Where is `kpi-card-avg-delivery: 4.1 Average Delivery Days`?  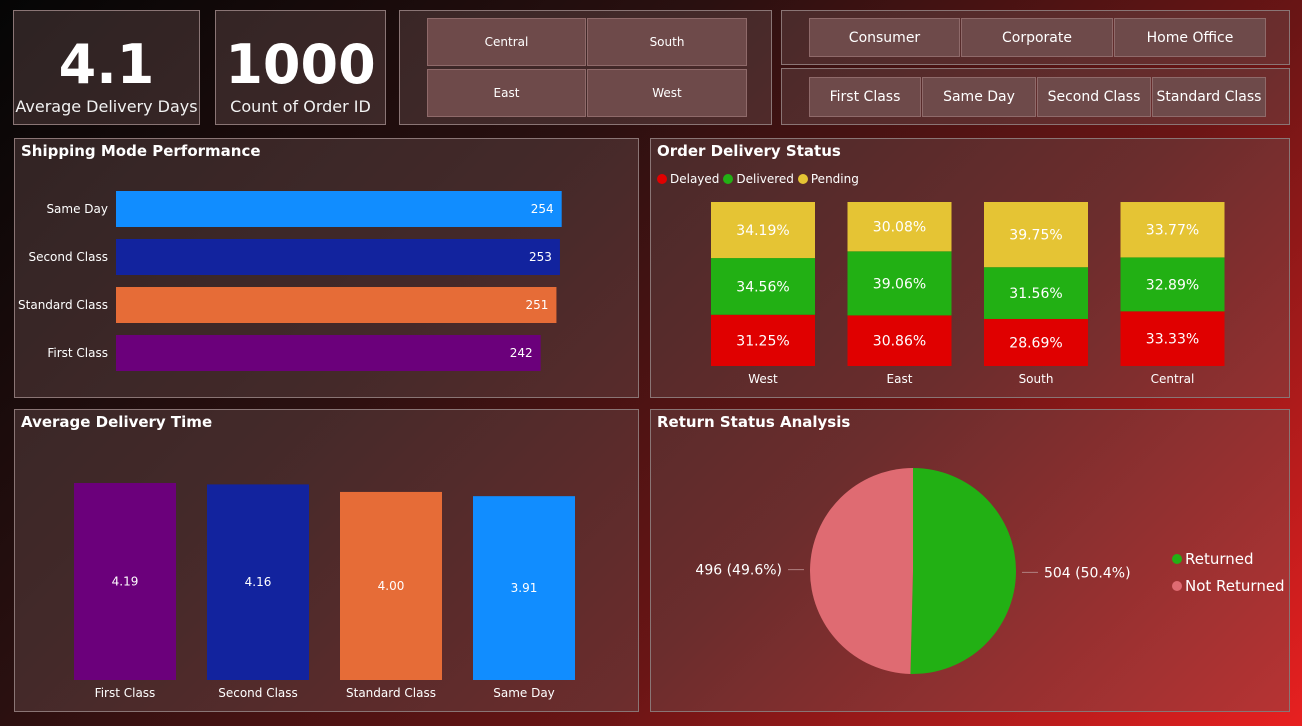
kpi-card-avg-delivery: 4.1 Average Delivery Days is located at coordinates (106, 67).